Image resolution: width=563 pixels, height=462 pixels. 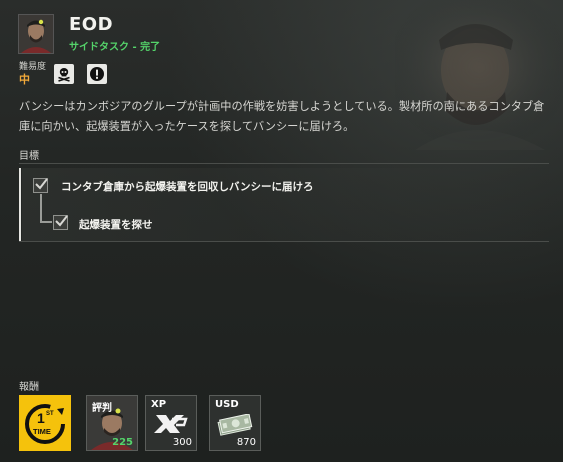 I want to click on objective-checkbox-sub, so click(x=60, y=222).